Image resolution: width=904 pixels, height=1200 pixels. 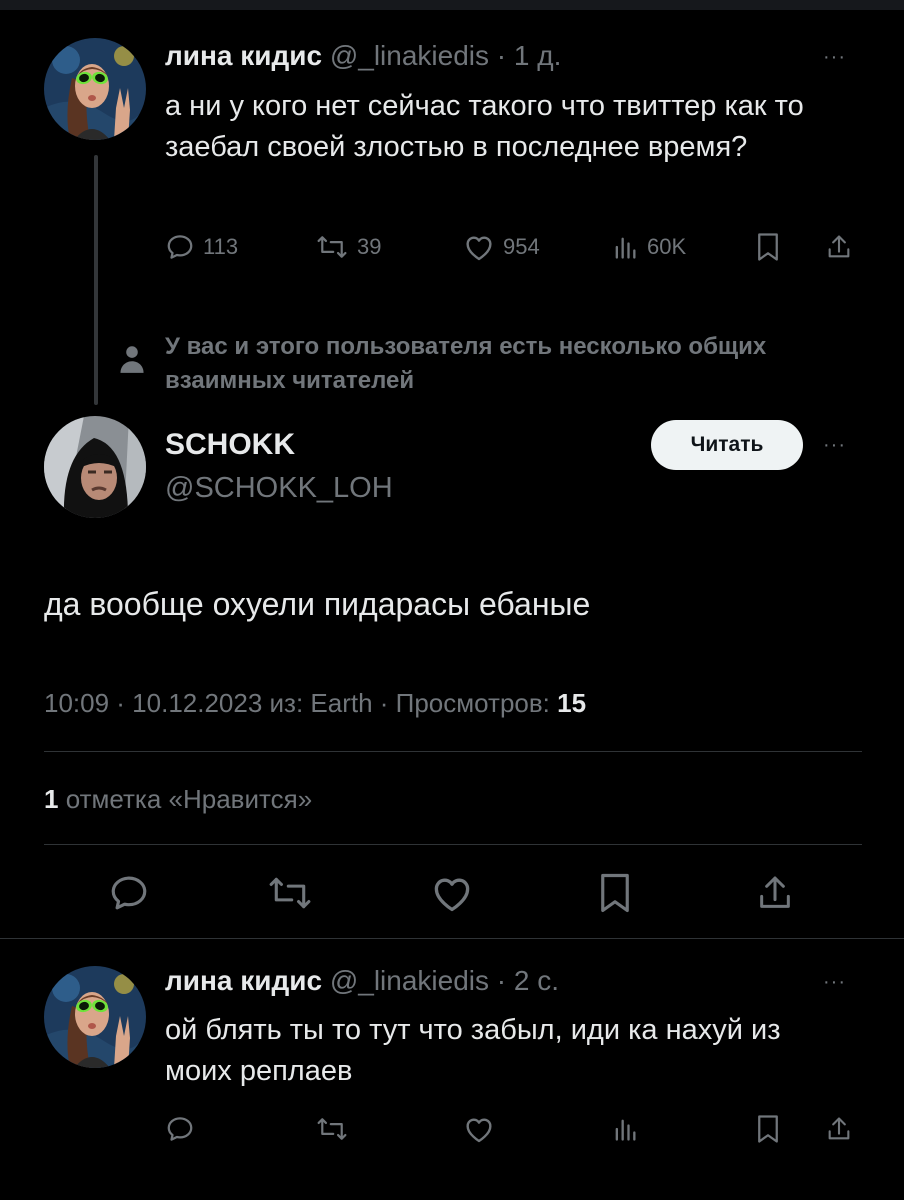 I want to click on main-like-button, so click(x=452, y=895).